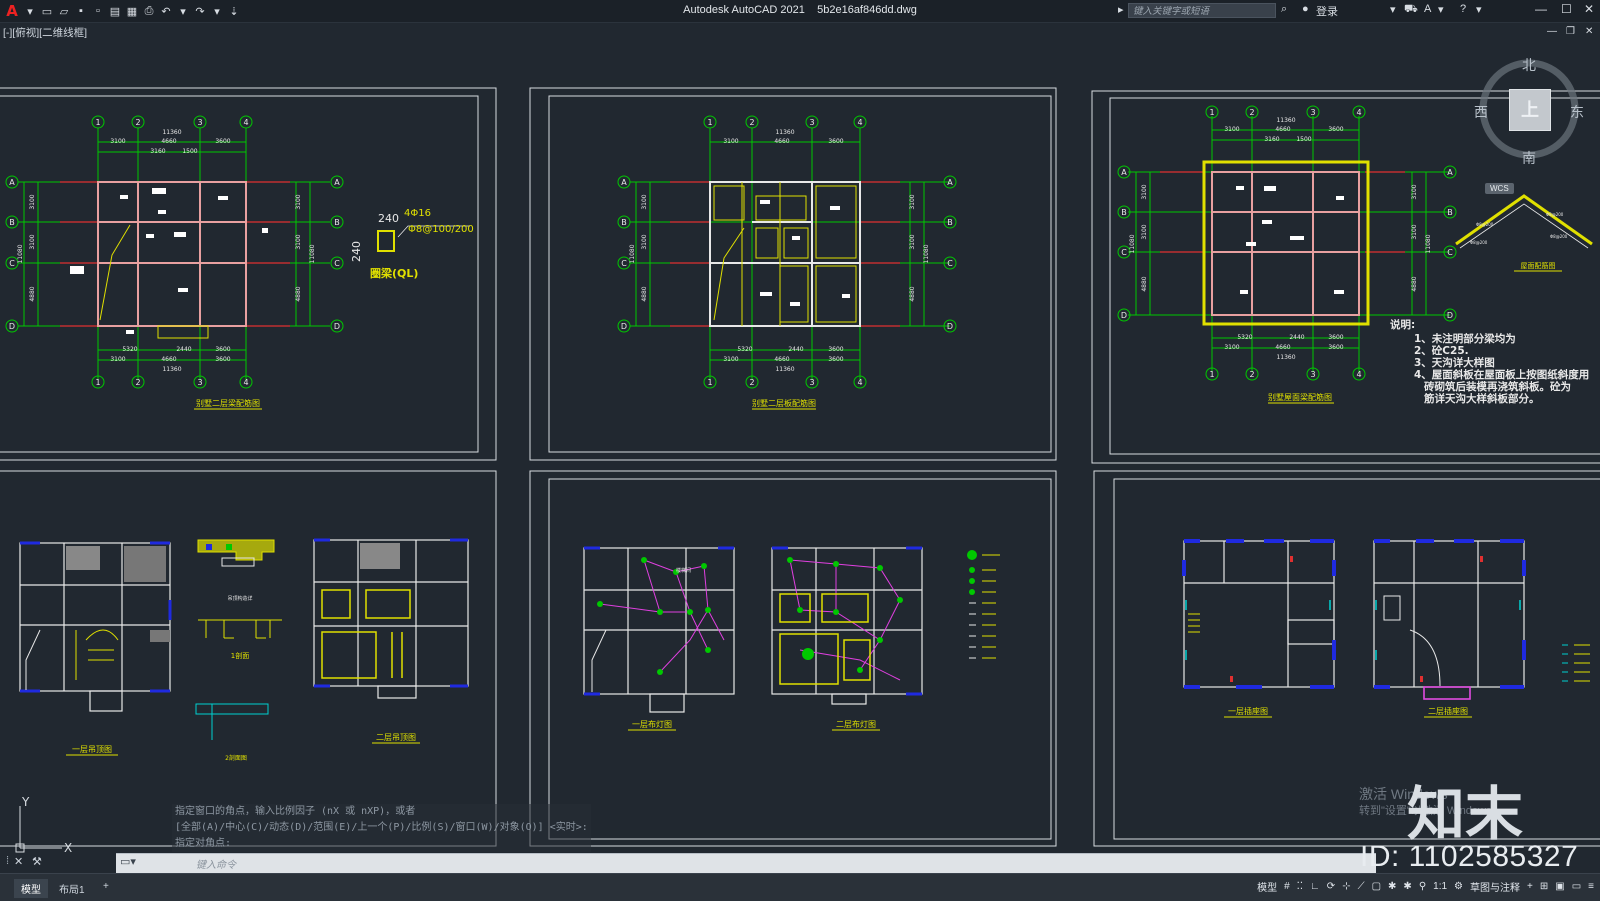 The width and height of the screenshot is (1600, 901). What do you see at coordinates (37, 861) in the screenshot?
I see `customize-icon: ⚒` at bounding box center [37, 861].